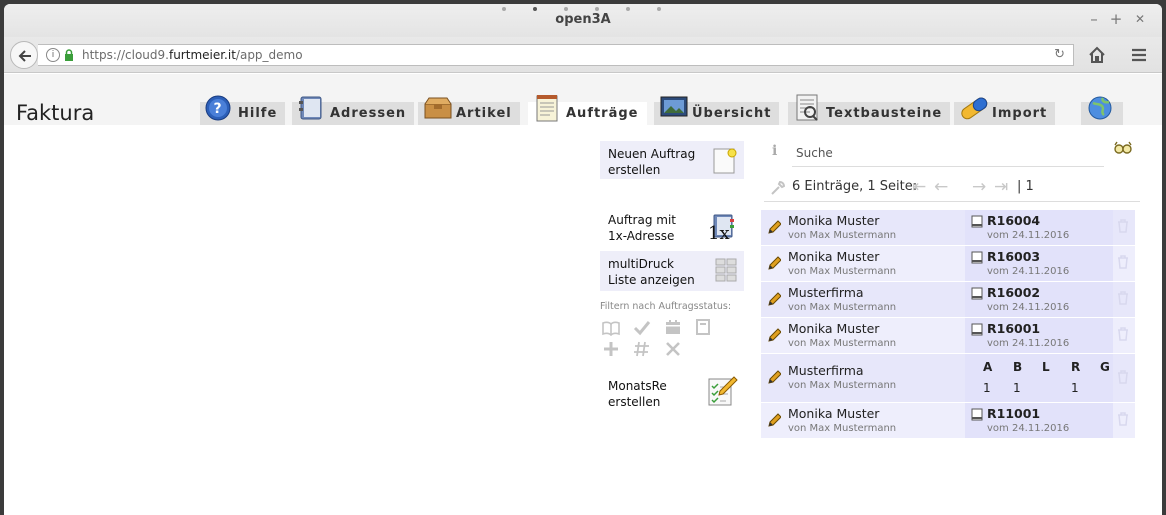 The image size is (1166, 515). I want to click on page-indicator: | 1, so click(1025, 186).